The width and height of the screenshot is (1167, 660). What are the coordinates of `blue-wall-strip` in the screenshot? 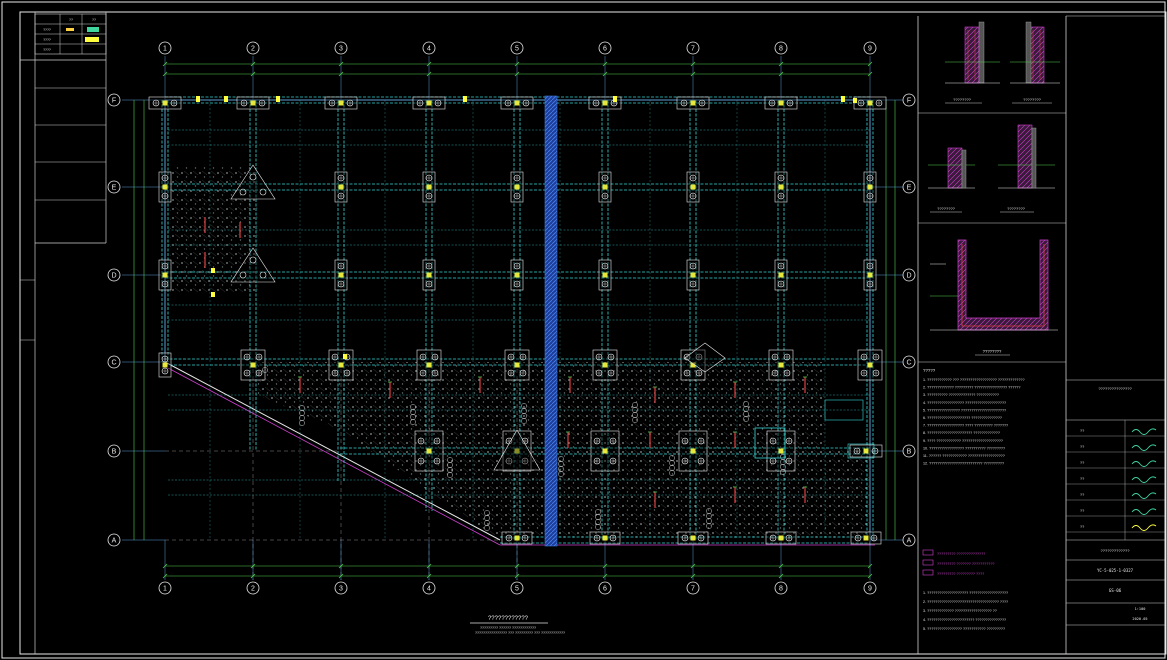 It's located at (551, 321).